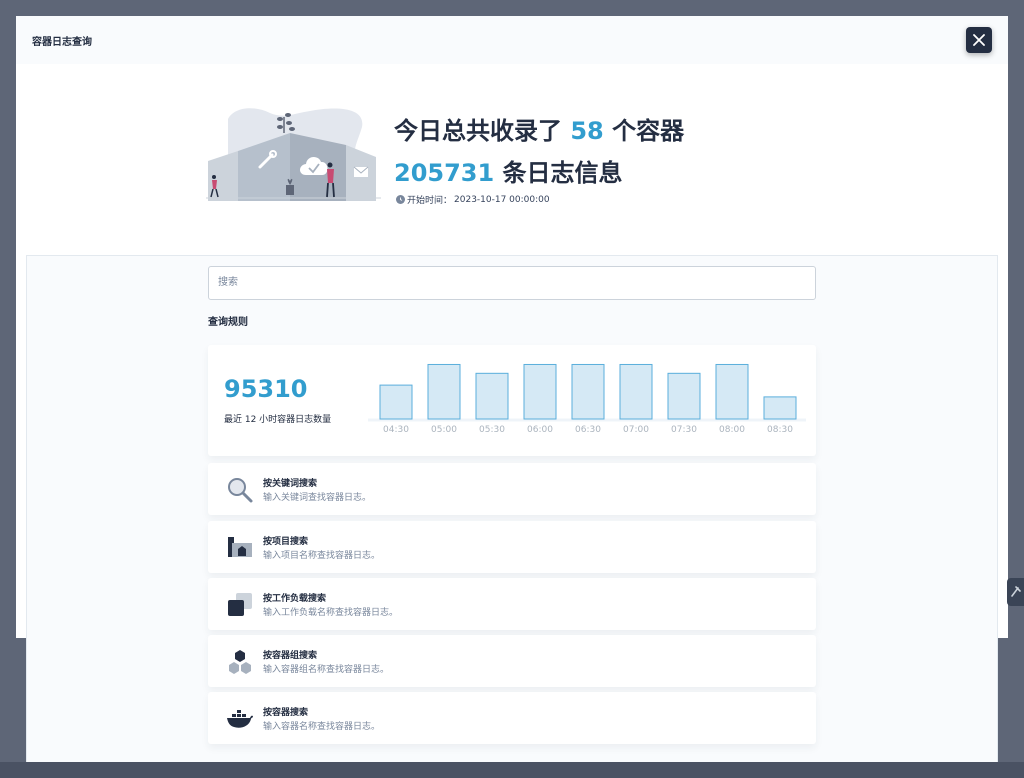  I want to click on chart-tick-label: 04:30, so click(396, 430).